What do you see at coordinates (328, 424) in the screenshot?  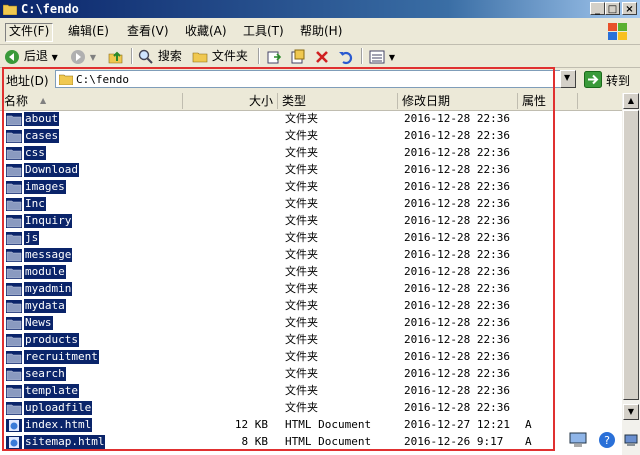 I see `file-type: HTML Document` at bounding box center [328, 424].